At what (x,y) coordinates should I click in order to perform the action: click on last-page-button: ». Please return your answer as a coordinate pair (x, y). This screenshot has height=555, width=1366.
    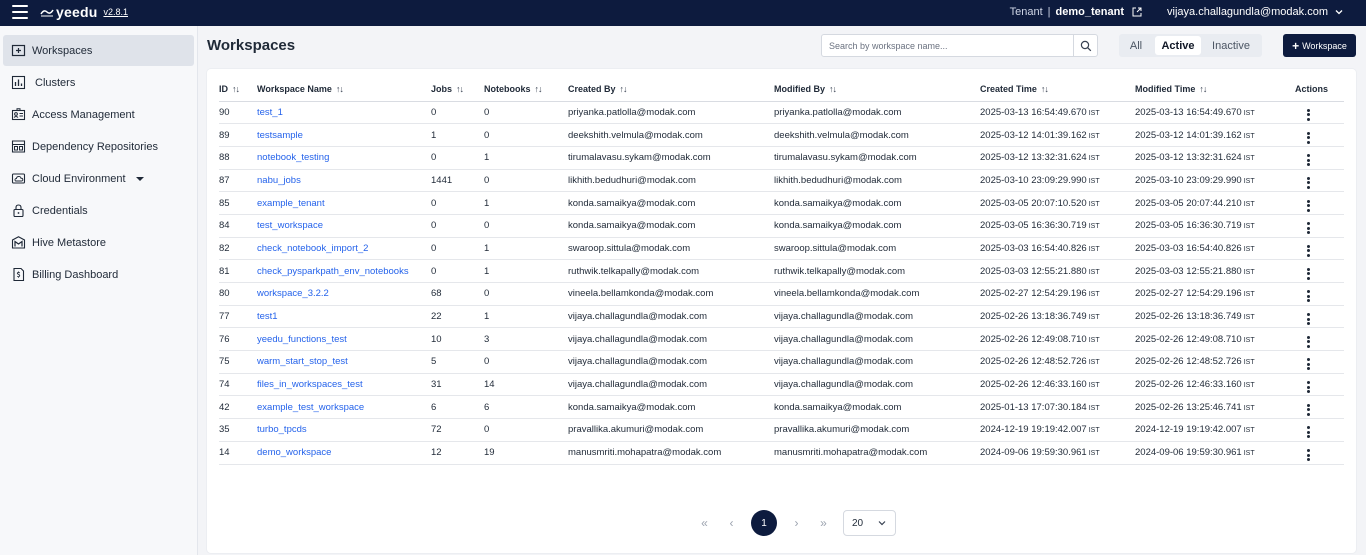
    Looking at the image, I should click on (823, 523).